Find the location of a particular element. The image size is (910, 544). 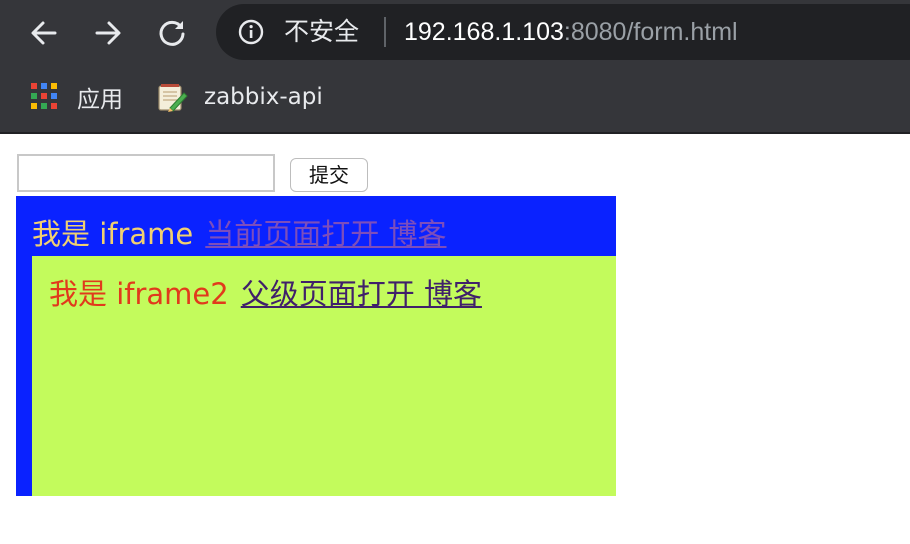

iframe-inner-header: 我是 iframe2 父级页面打开 博客 is located at coordinates (265, 294).